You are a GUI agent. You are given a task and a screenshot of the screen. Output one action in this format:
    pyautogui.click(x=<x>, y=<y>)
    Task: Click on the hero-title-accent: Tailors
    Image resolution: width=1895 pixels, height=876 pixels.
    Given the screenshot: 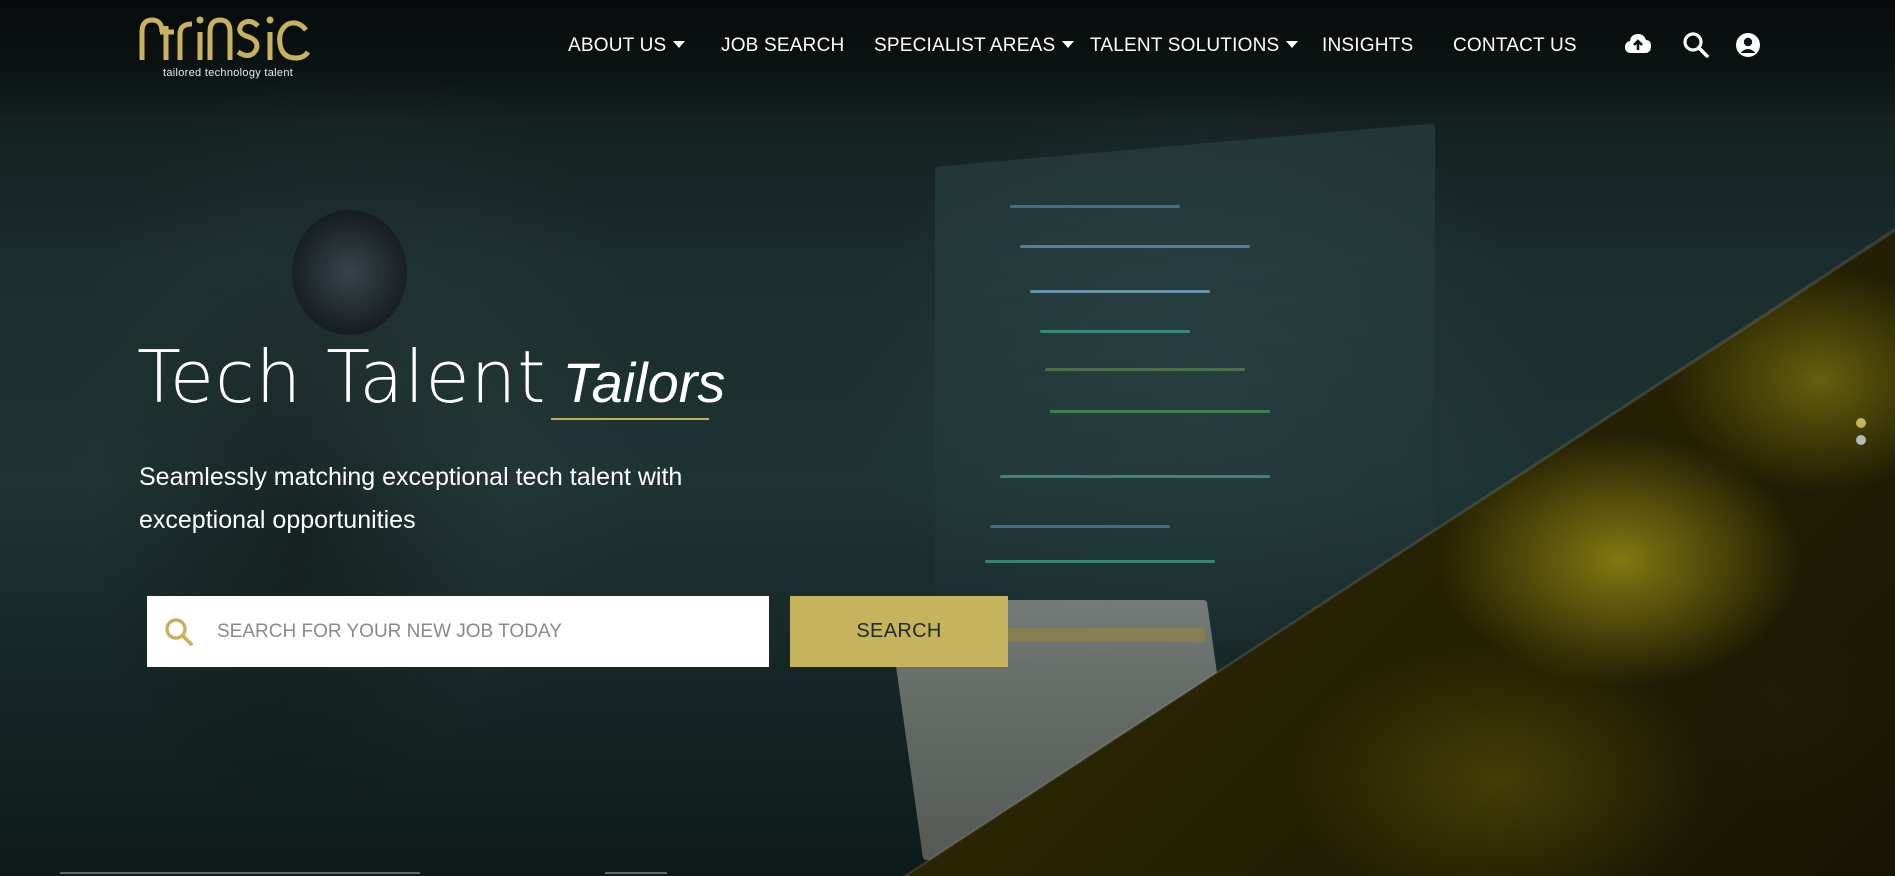 What is the action you would take?
    pyautogui.click(x=644, y=382)
    